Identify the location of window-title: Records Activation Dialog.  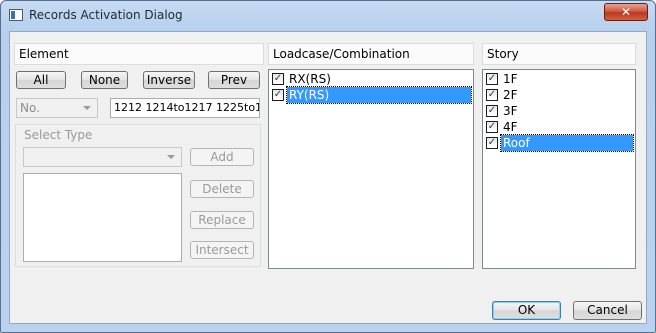
(106, 15).